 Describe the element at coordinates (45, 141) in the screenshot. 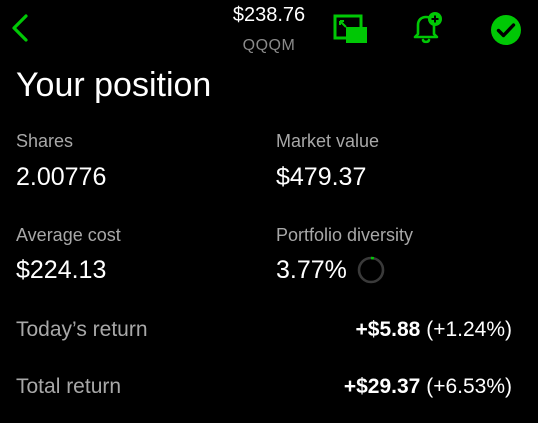

I see `shares-label: Shares` at that location.